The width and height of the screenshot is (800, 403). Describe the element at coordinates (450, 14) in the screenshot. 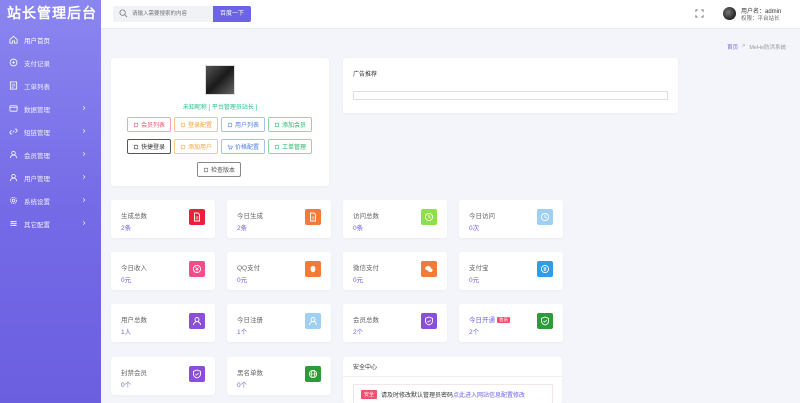

I see `topbar: 百度一下 用户名：admin 权限：平台站长` at that location.